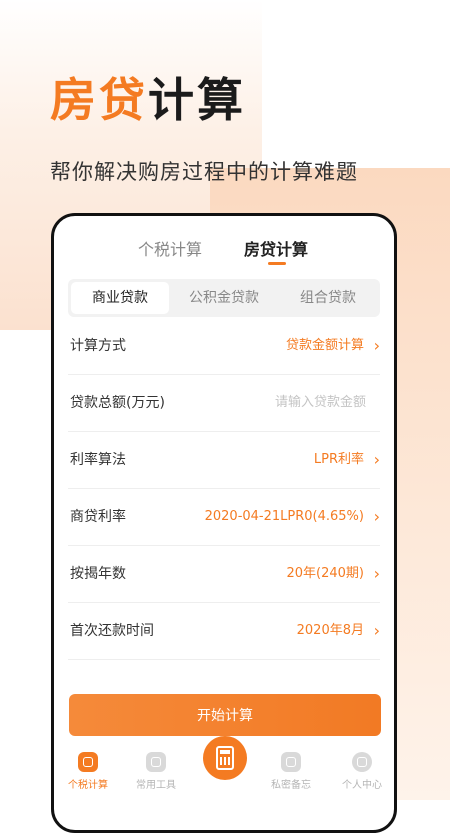  I want to click on tab-mortgage: 房贷计算, so click(276, 248).